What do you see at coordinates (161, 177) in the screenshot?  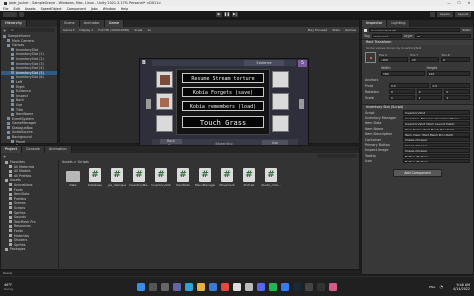 I see `project-asset: # InventorySlot` at bounding box center [161, 177].